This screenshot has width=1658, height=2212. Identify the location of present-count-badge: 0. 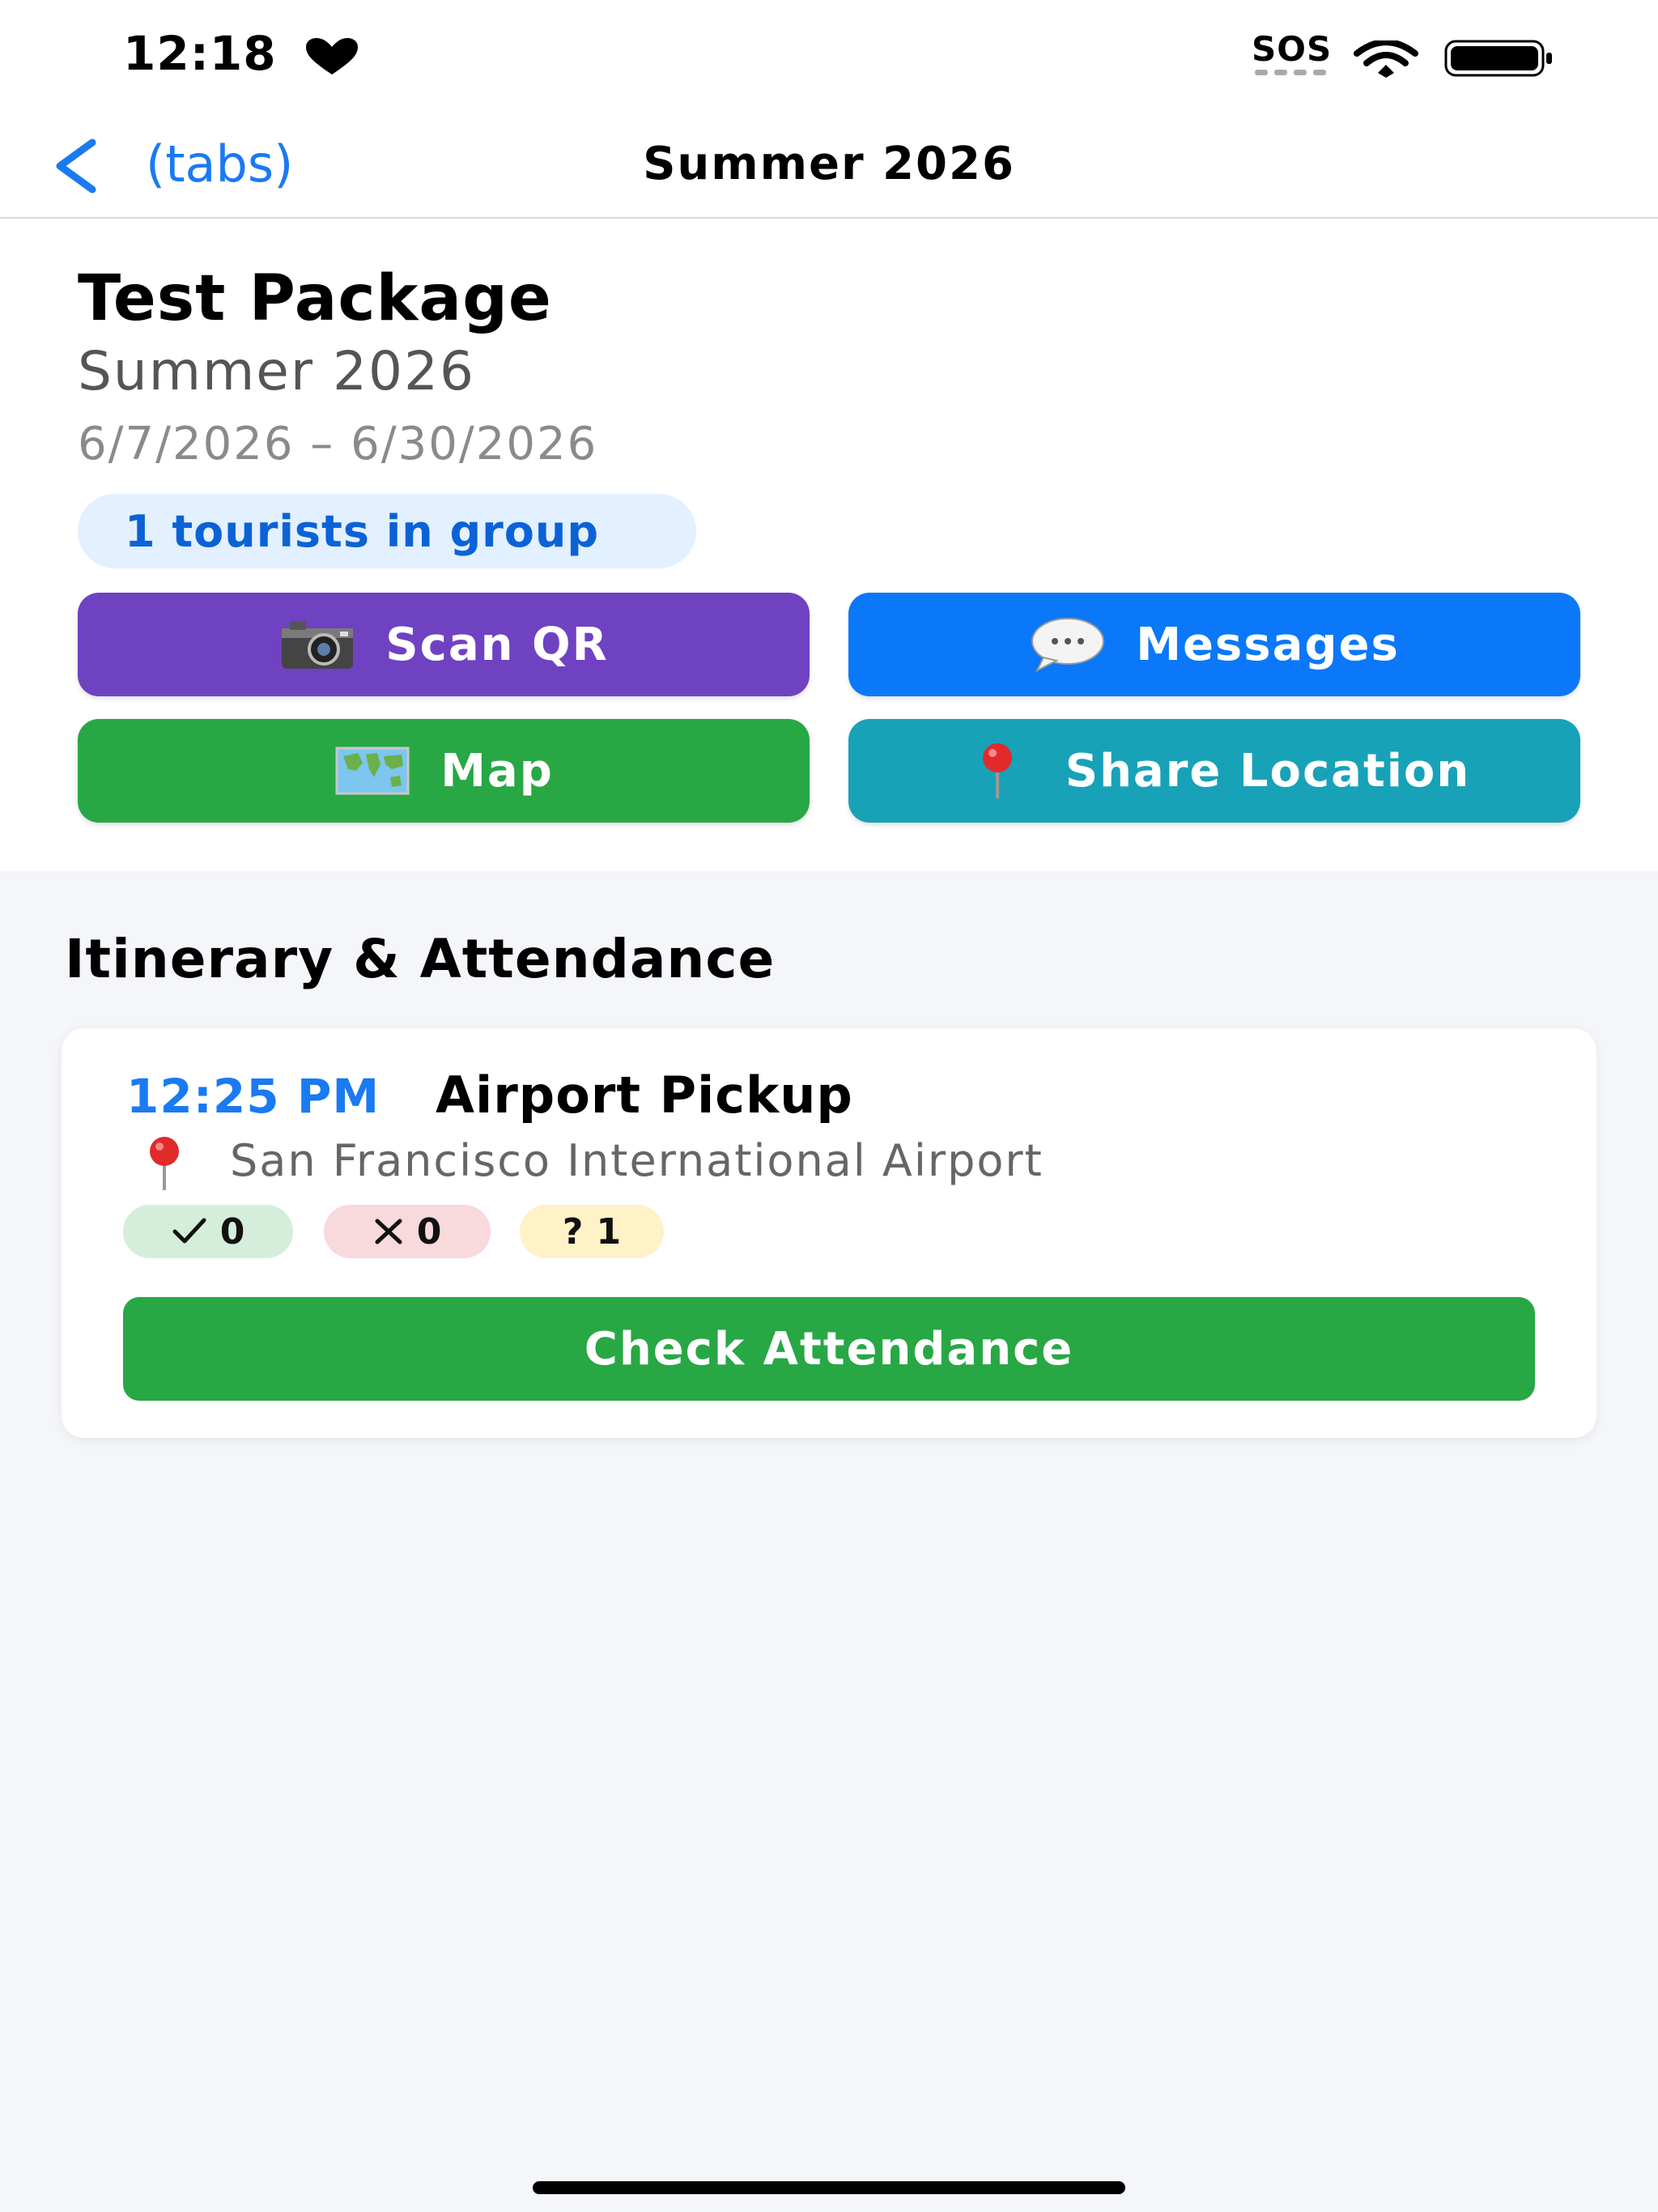
(208, 1231).